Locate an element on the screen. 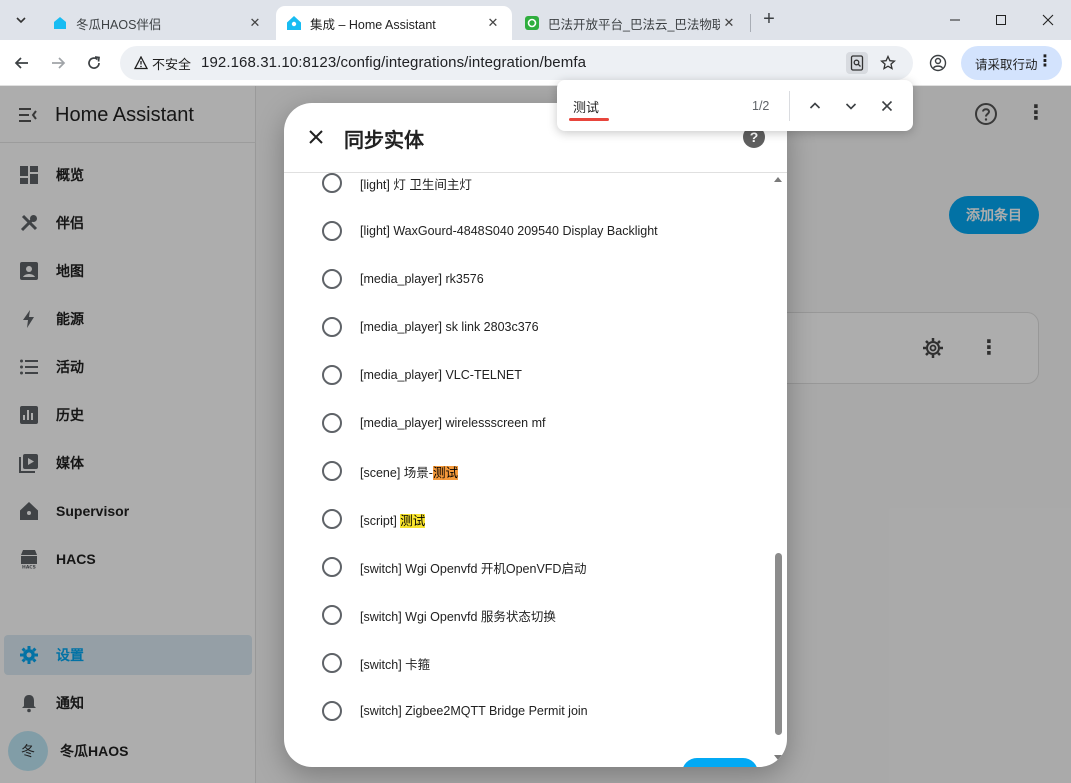 The width and height of the screenshot is (1071, 783). reload-icon is located at coordinates (94, 62).